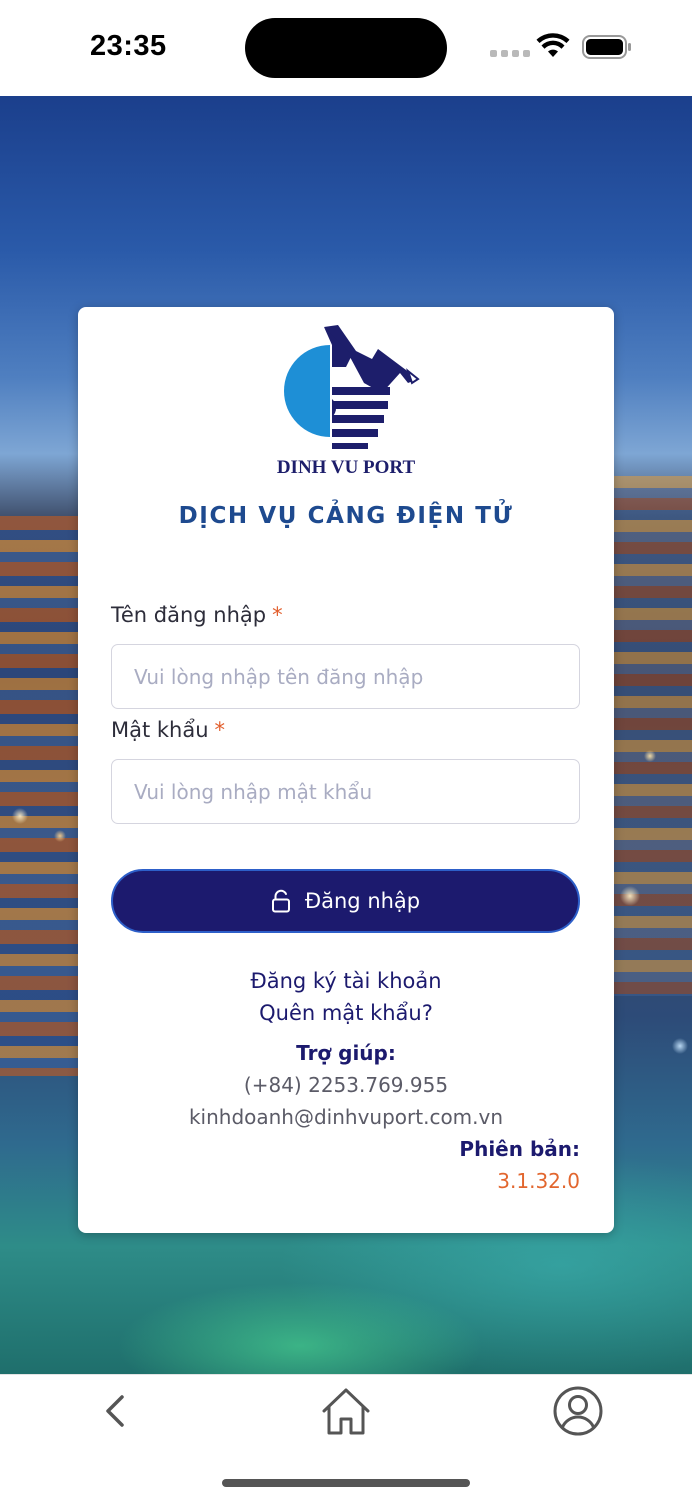 The width and height of the screenshot is (692, 1500). Describe the element at coordinates (553, 45) in the screenshot. I see `wifi-icon` at that location.